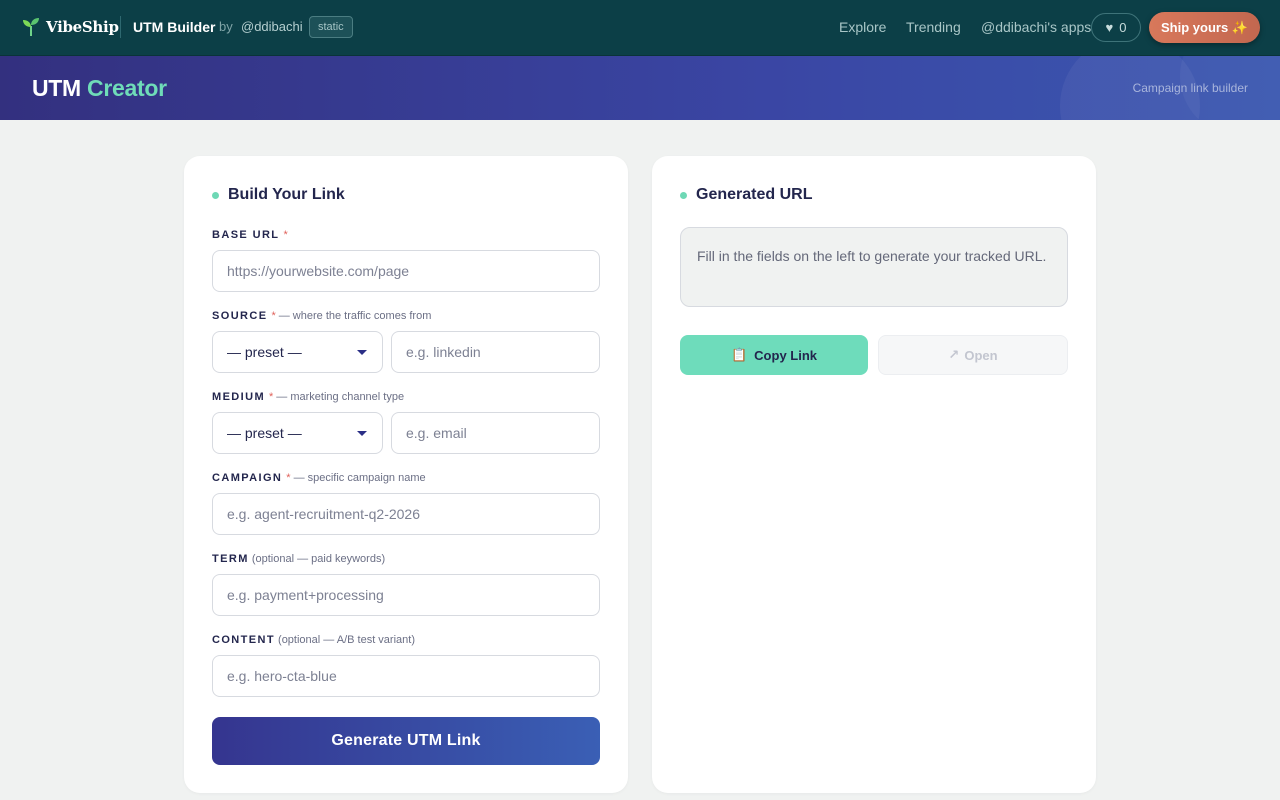  What do you see at coordinates (340, 397) in the screenshot?
I see `medium-hint: — marketing channel type` at bounding box center [340, 397].